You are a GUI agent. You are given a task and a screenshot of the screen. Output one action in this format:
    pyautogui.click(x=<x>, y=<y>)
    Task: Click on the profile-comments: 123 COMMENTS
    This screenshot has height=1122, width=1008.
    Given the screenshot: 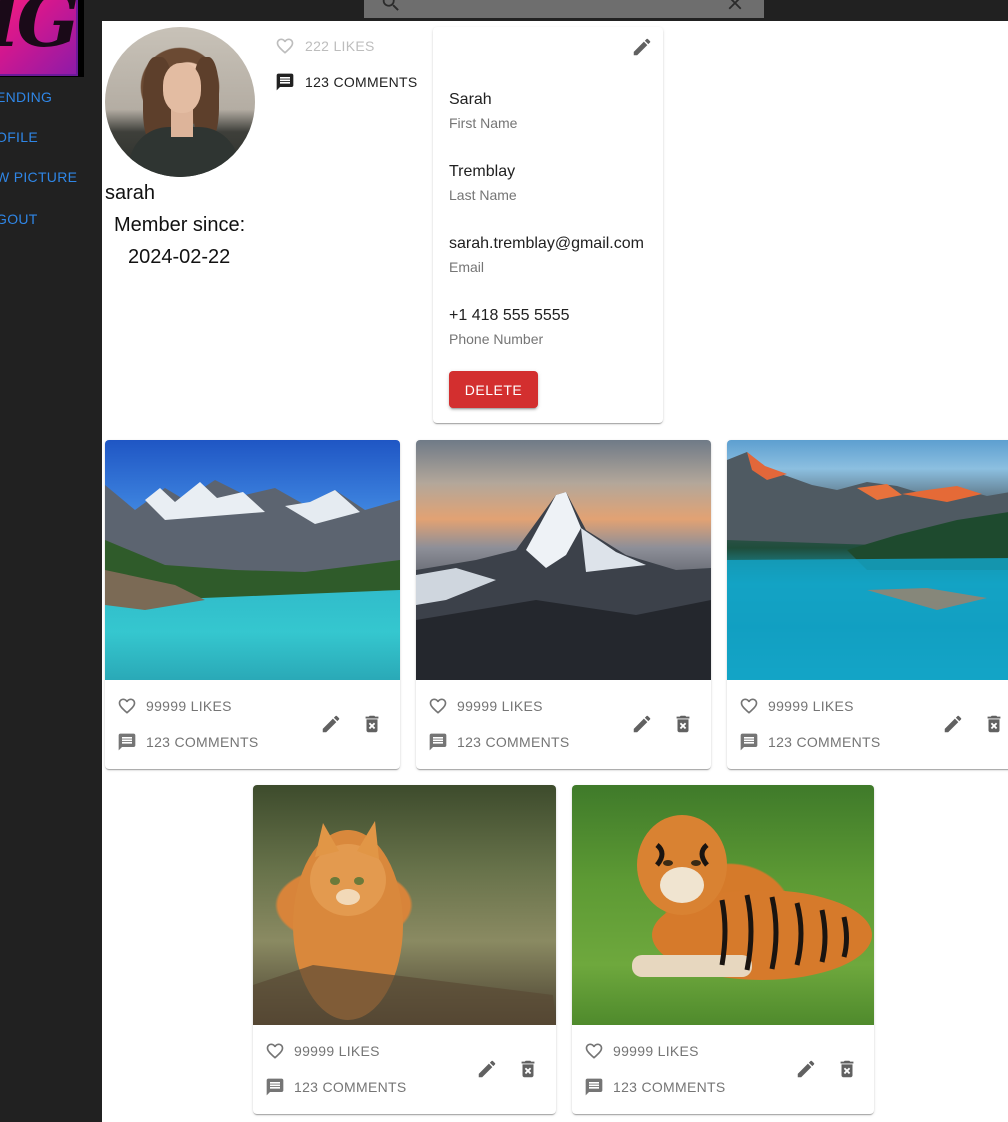 What is the action you would take?
    pyautogui.click(x=346, y=82)
    